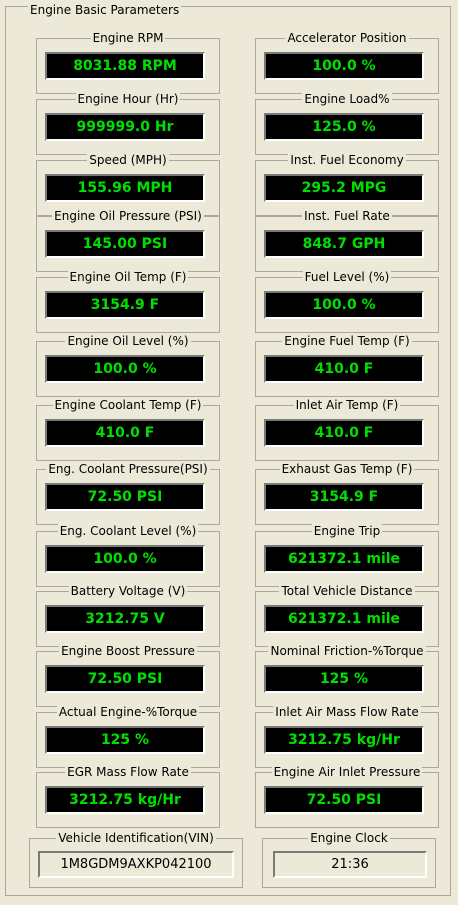 This screenshot has height=905, width=458. I want to click on panel-battery-voltage: Battery Voltage (V) 3212.75 V, so click(128, 615).